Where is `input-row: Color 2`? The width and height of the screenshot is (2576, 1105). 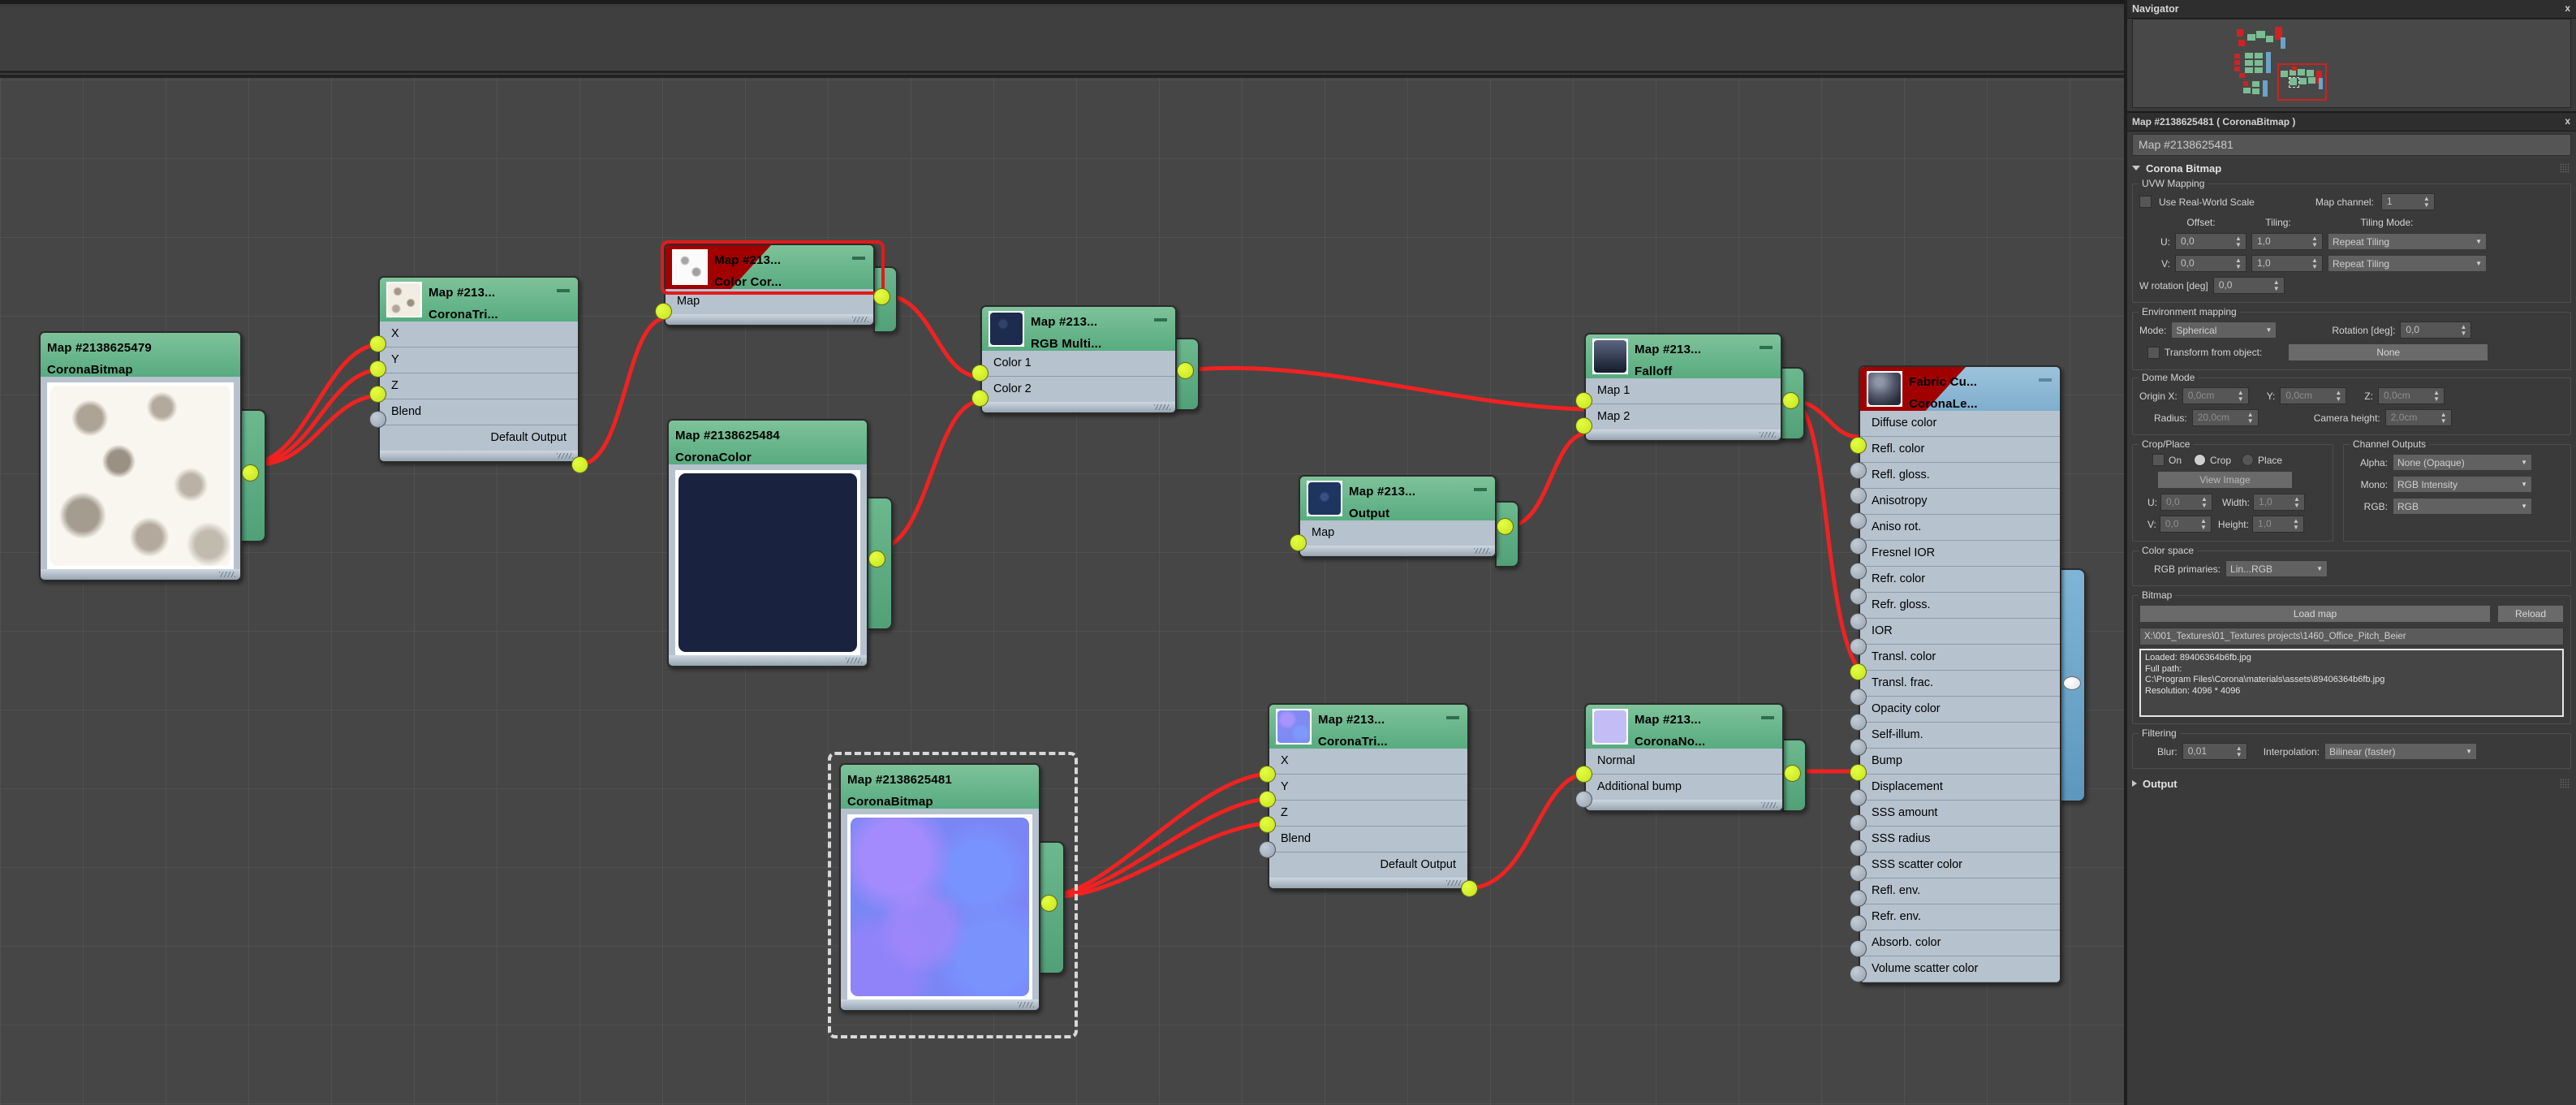 input-row: Color 2 is located at coordinates (1079, 389).